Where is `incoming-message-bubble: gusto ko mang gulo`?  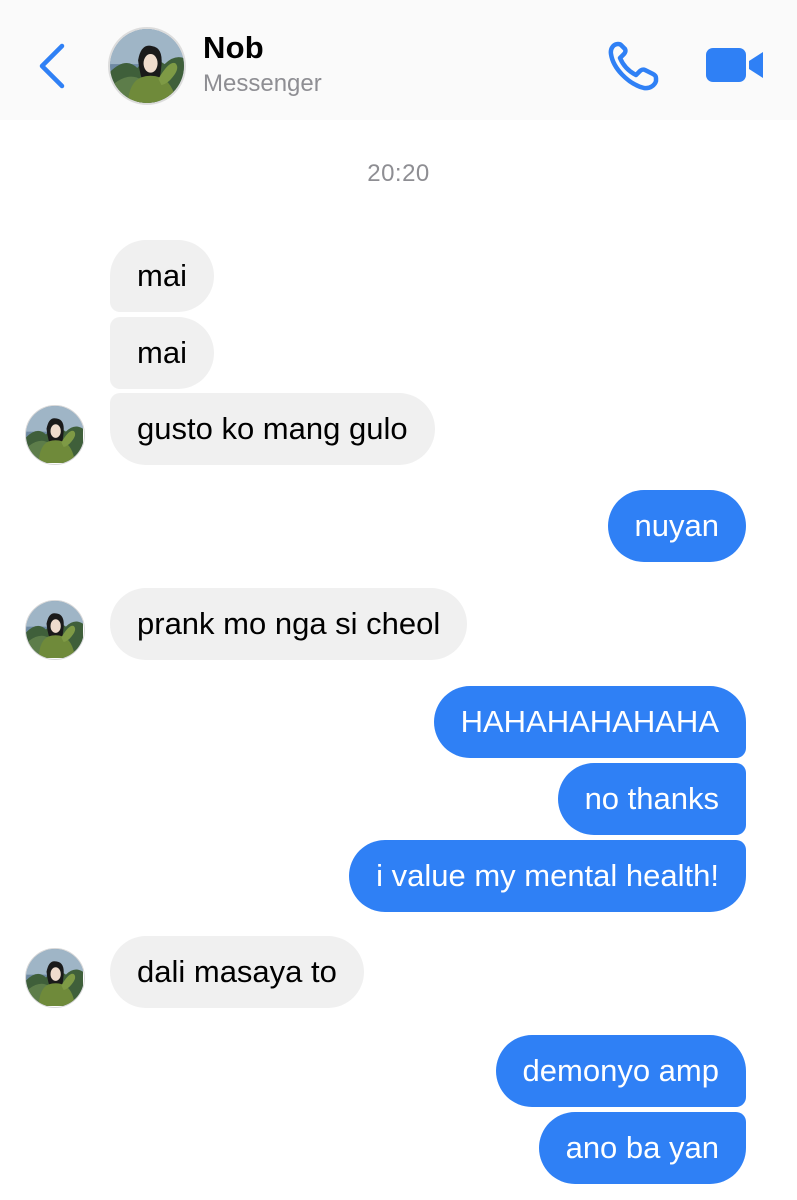 incoming-message-bubble: gusto ko mang gulo is located at coordinates (272, 429).